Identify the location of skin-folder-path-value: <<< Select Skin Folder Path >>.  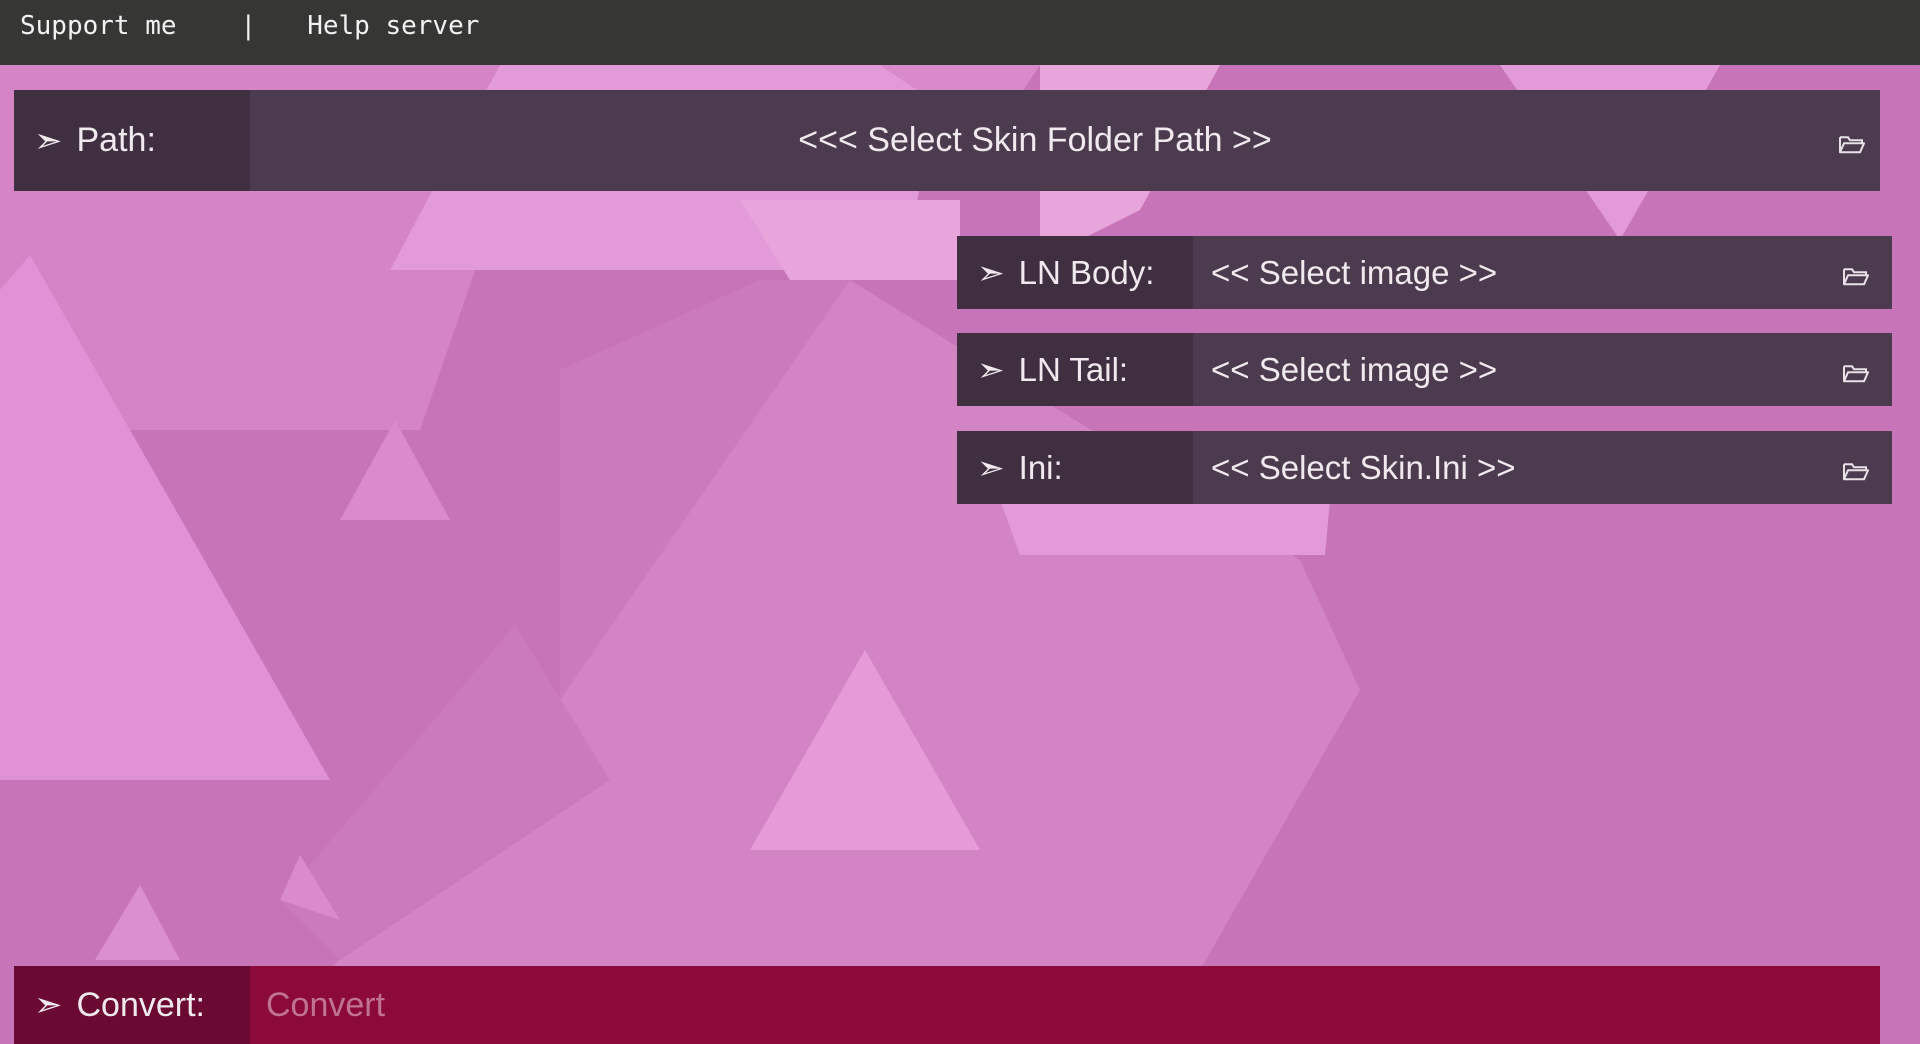
(1035, 140).